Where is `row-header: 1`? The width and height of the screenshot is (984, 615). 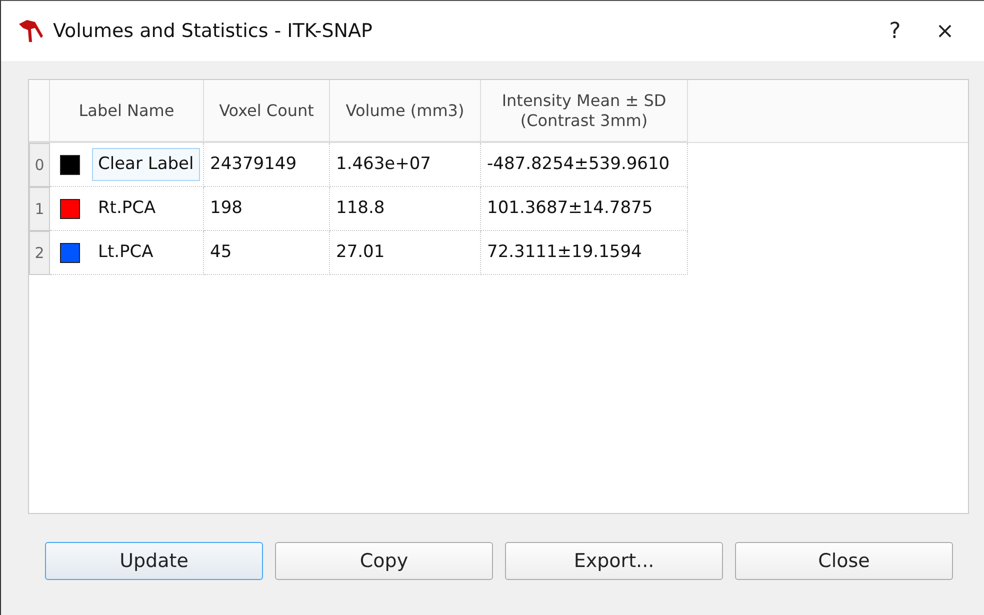 row-header: 1 is located at coordinates (39, 209).